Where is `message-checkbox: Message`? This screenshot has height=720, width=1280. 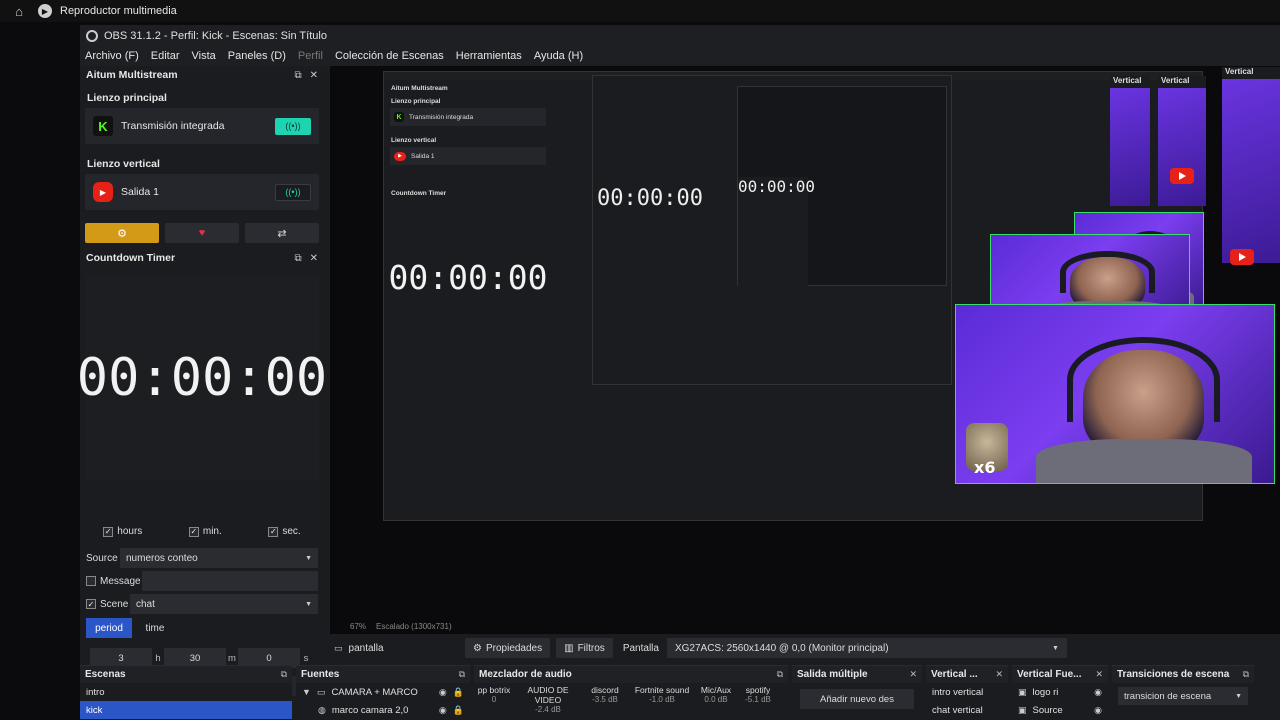 message-checkbox: Message is located at coordinates (114, 581).